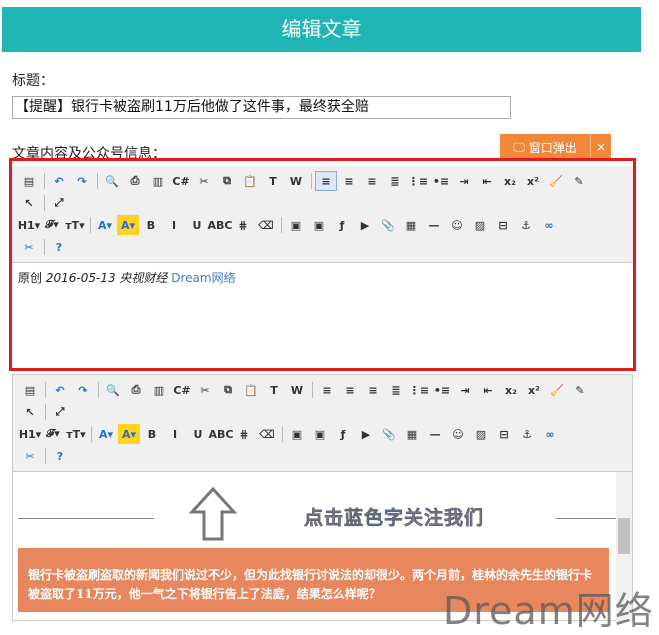 The image size is (659, 635). What do you see at coordinates (60, 456) in the screenshot?
I see `help-icon: ?` at bounding box center [60, 456].